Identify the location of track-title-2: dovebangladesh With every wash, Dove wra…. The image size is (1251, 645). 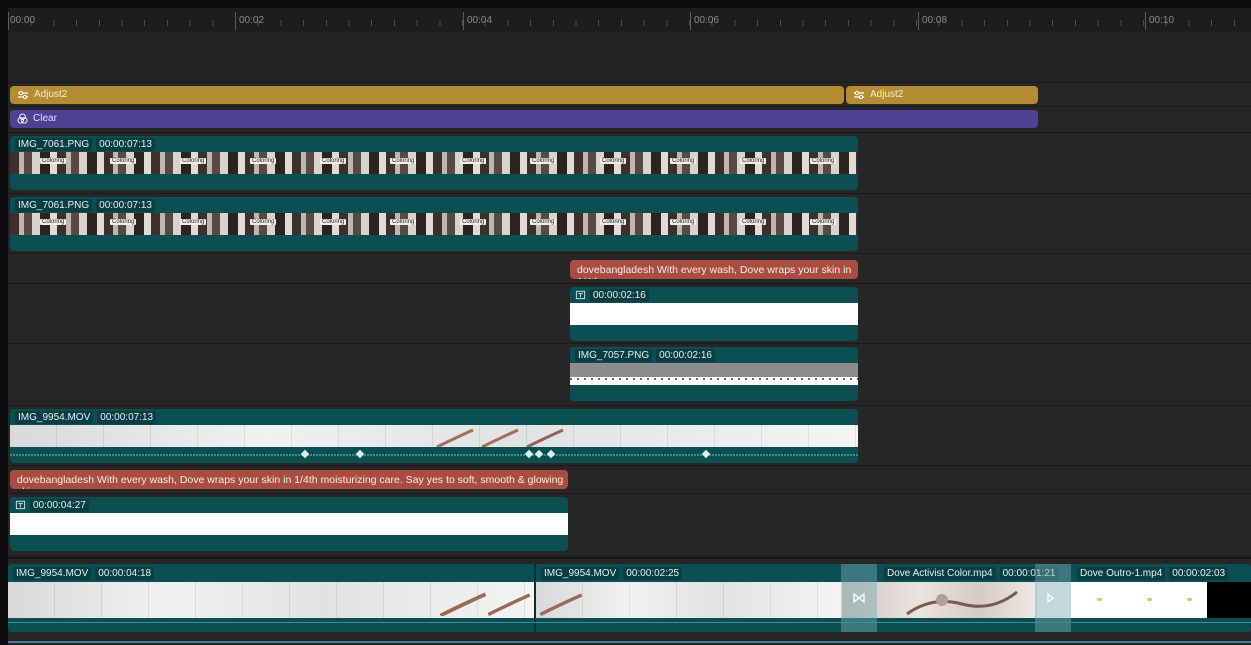
(629, 479).